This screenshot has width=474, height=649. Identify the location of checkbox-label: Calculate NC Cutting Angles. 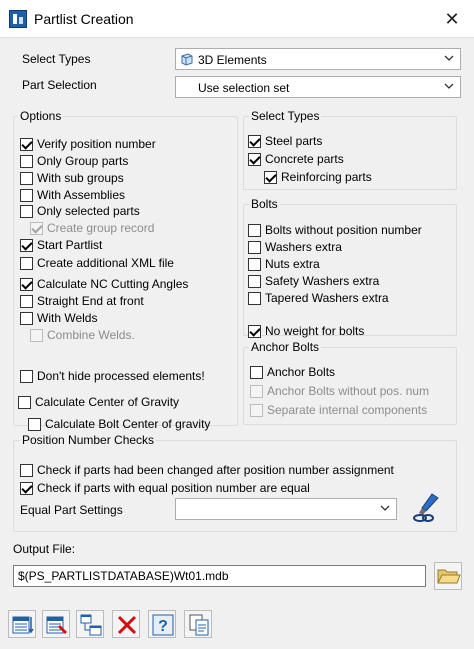
(113, 284).